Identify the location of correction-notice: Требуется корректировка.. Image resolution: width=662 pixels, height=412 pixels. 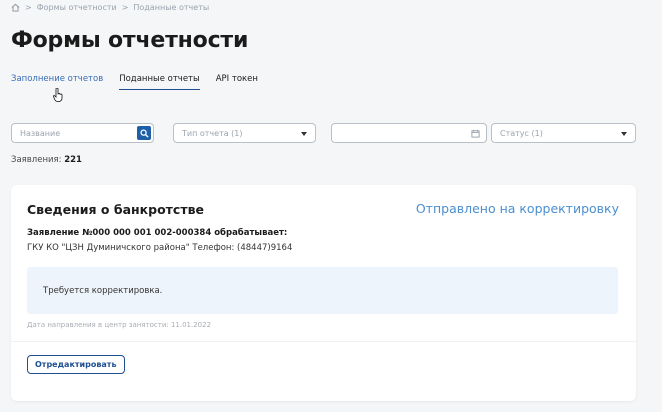
(322, 290).